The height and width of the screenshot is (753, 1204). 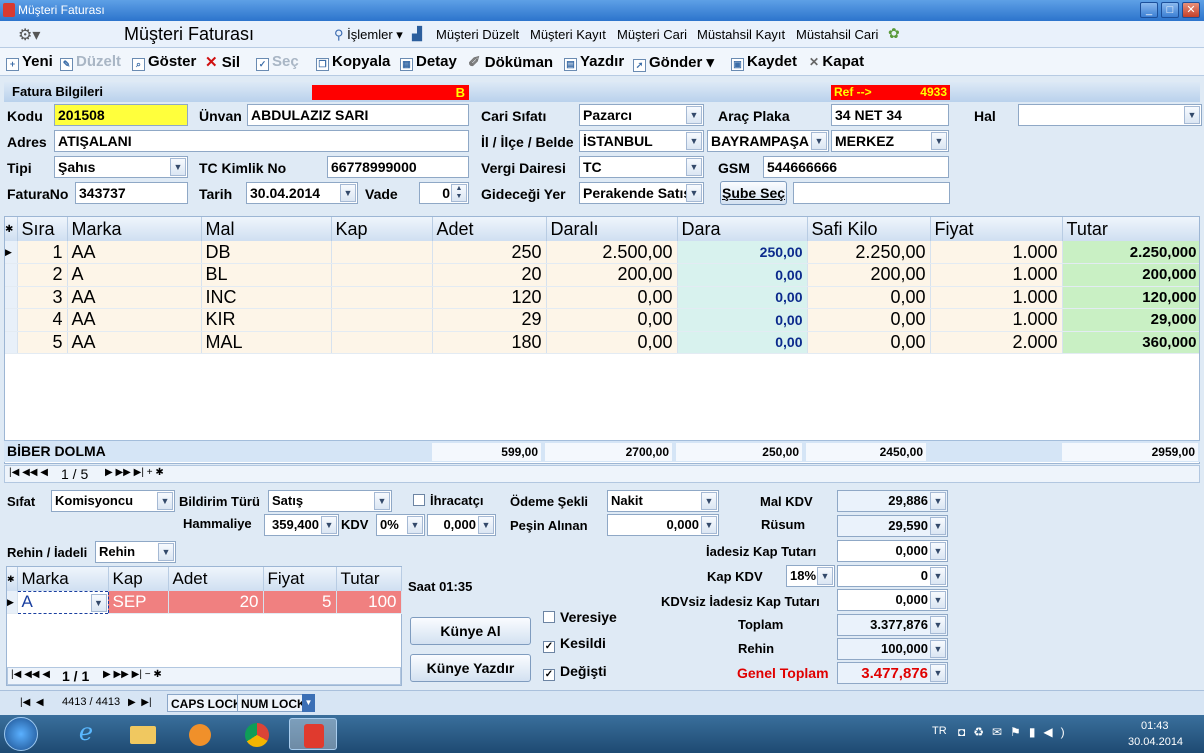 I want to click on select-button: ✓ Seç, so click(x=277, y=62).